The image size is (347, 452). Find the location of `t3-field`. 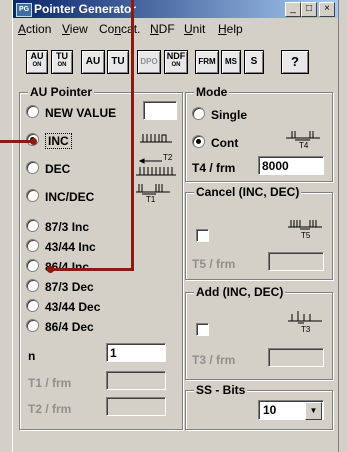

t3-field is located at coordinates (296, 357).